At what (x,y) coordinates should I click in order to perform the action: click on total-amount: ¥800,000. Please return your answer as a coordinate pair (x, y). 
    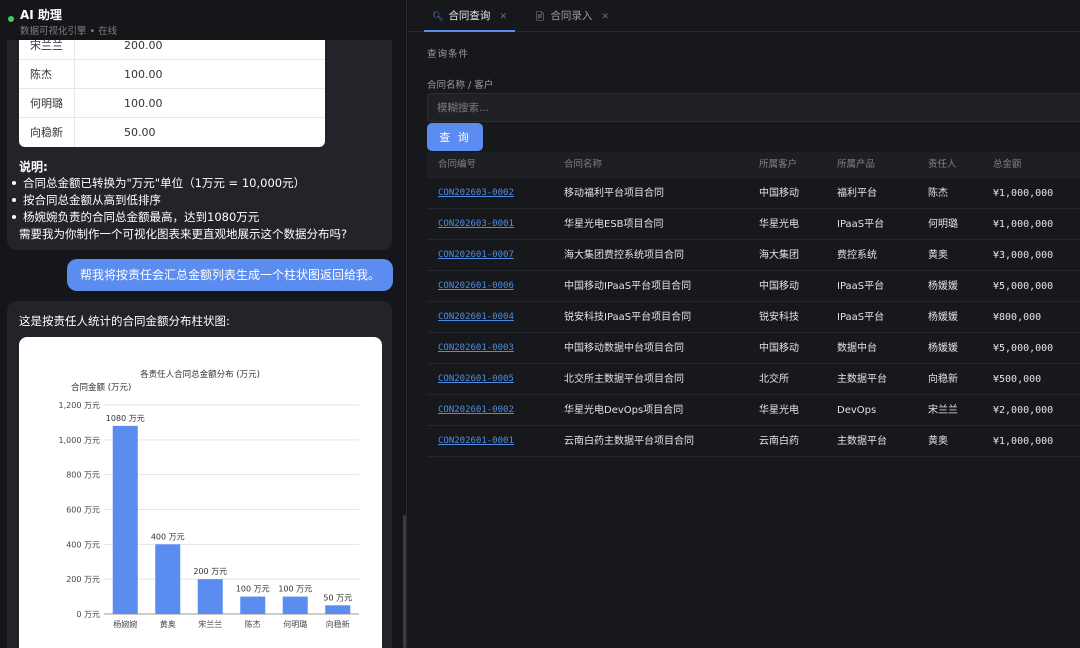
    Looking at the image, I should click on (1017, 317).